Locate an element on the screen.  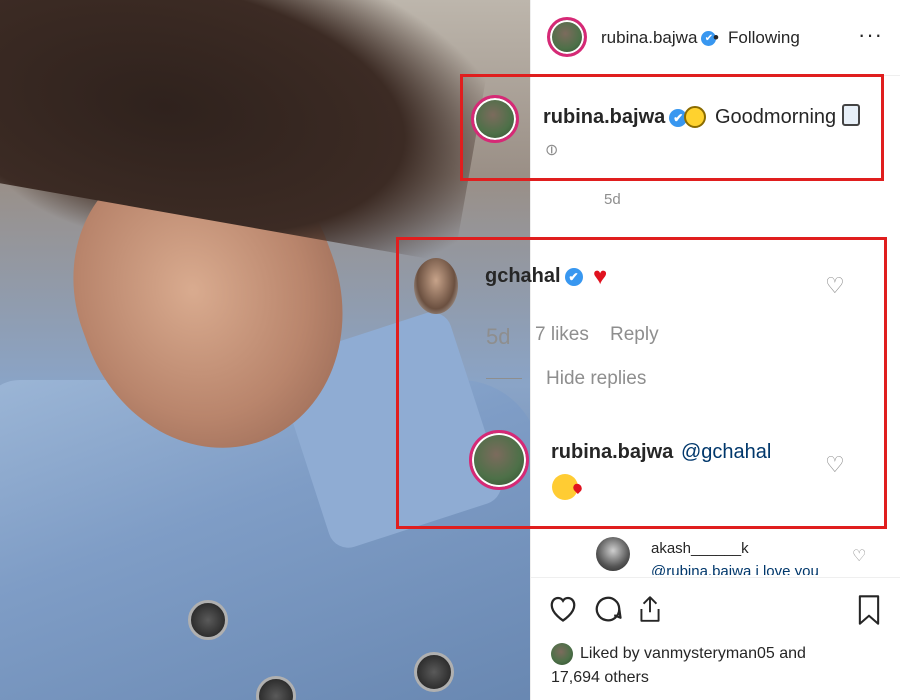
highlight-box-caption is located at coordinates (672, 127).